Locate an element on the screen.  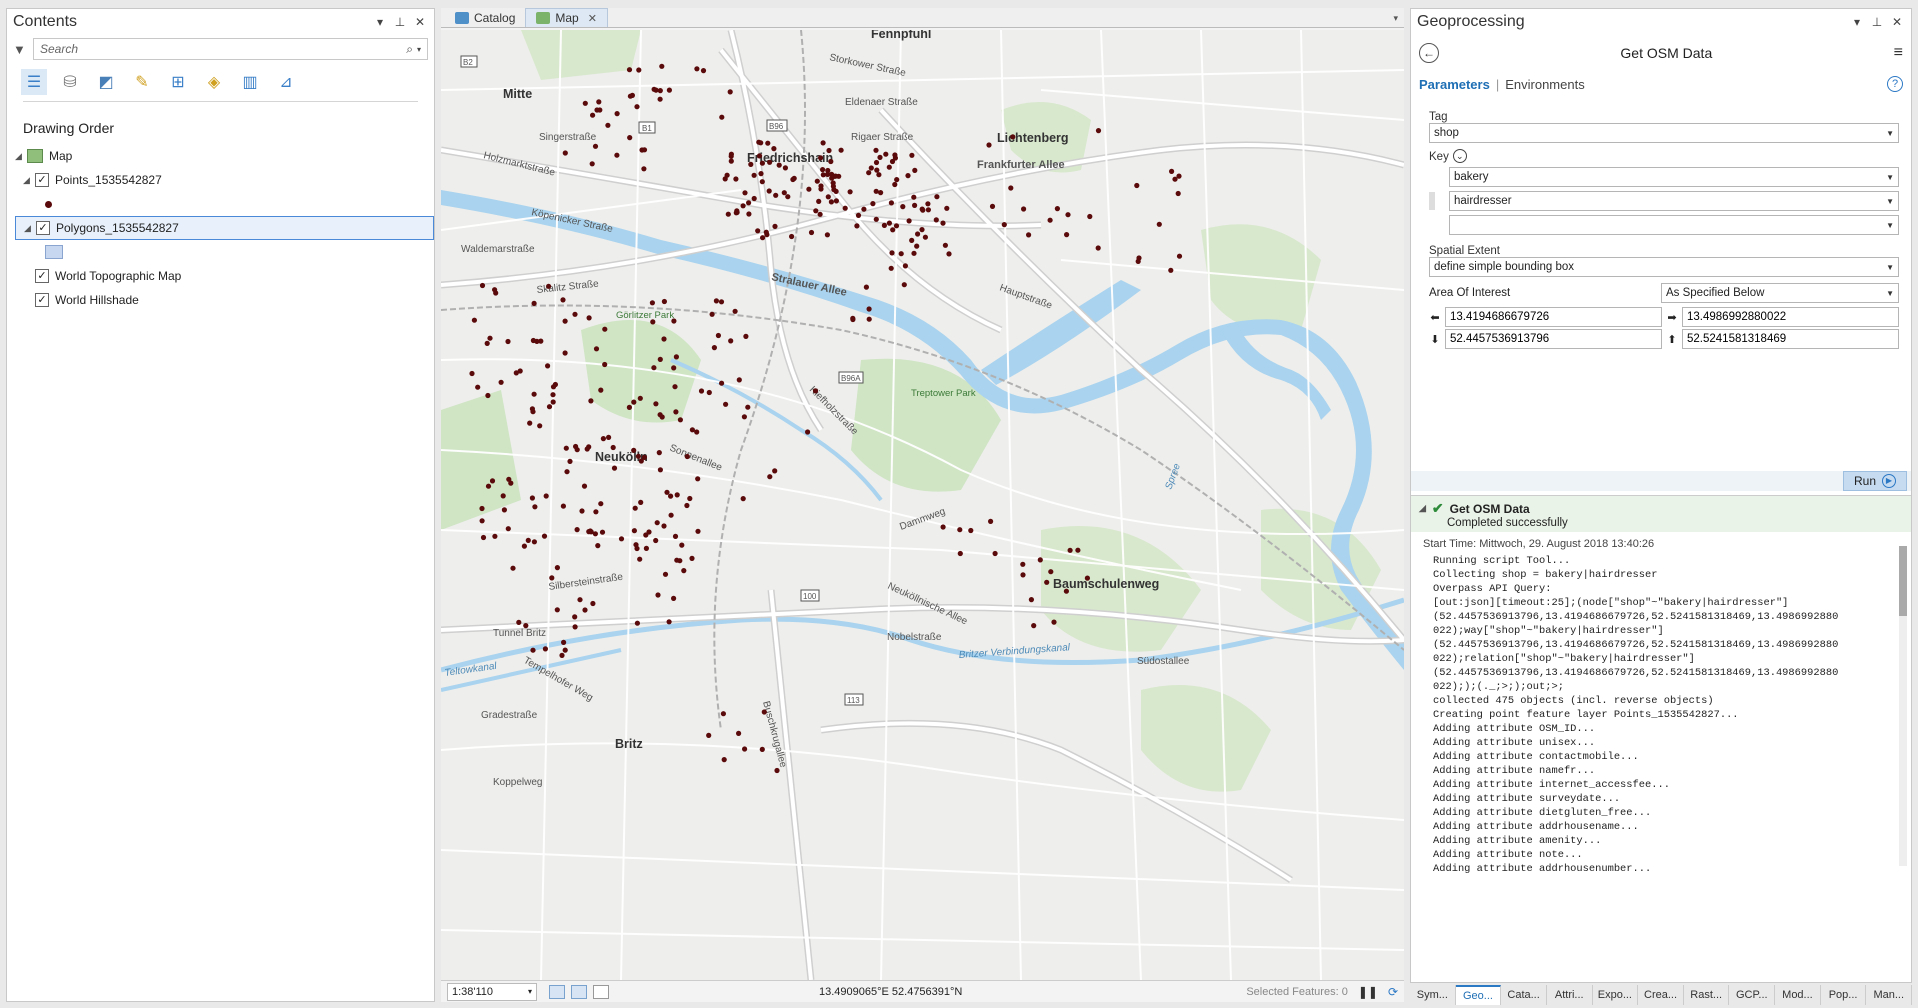
list-by-drawing-order-icon: ☰ is located at coordinates (34, 82).